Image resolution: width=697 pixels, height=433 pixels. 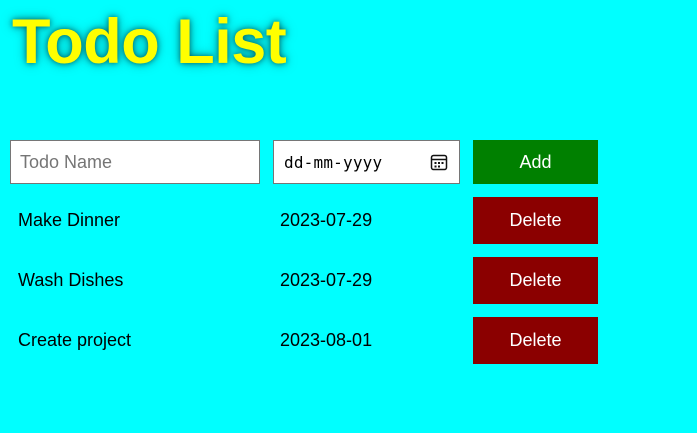 I want to click on calendar-icon, so click(x=439, y=162).